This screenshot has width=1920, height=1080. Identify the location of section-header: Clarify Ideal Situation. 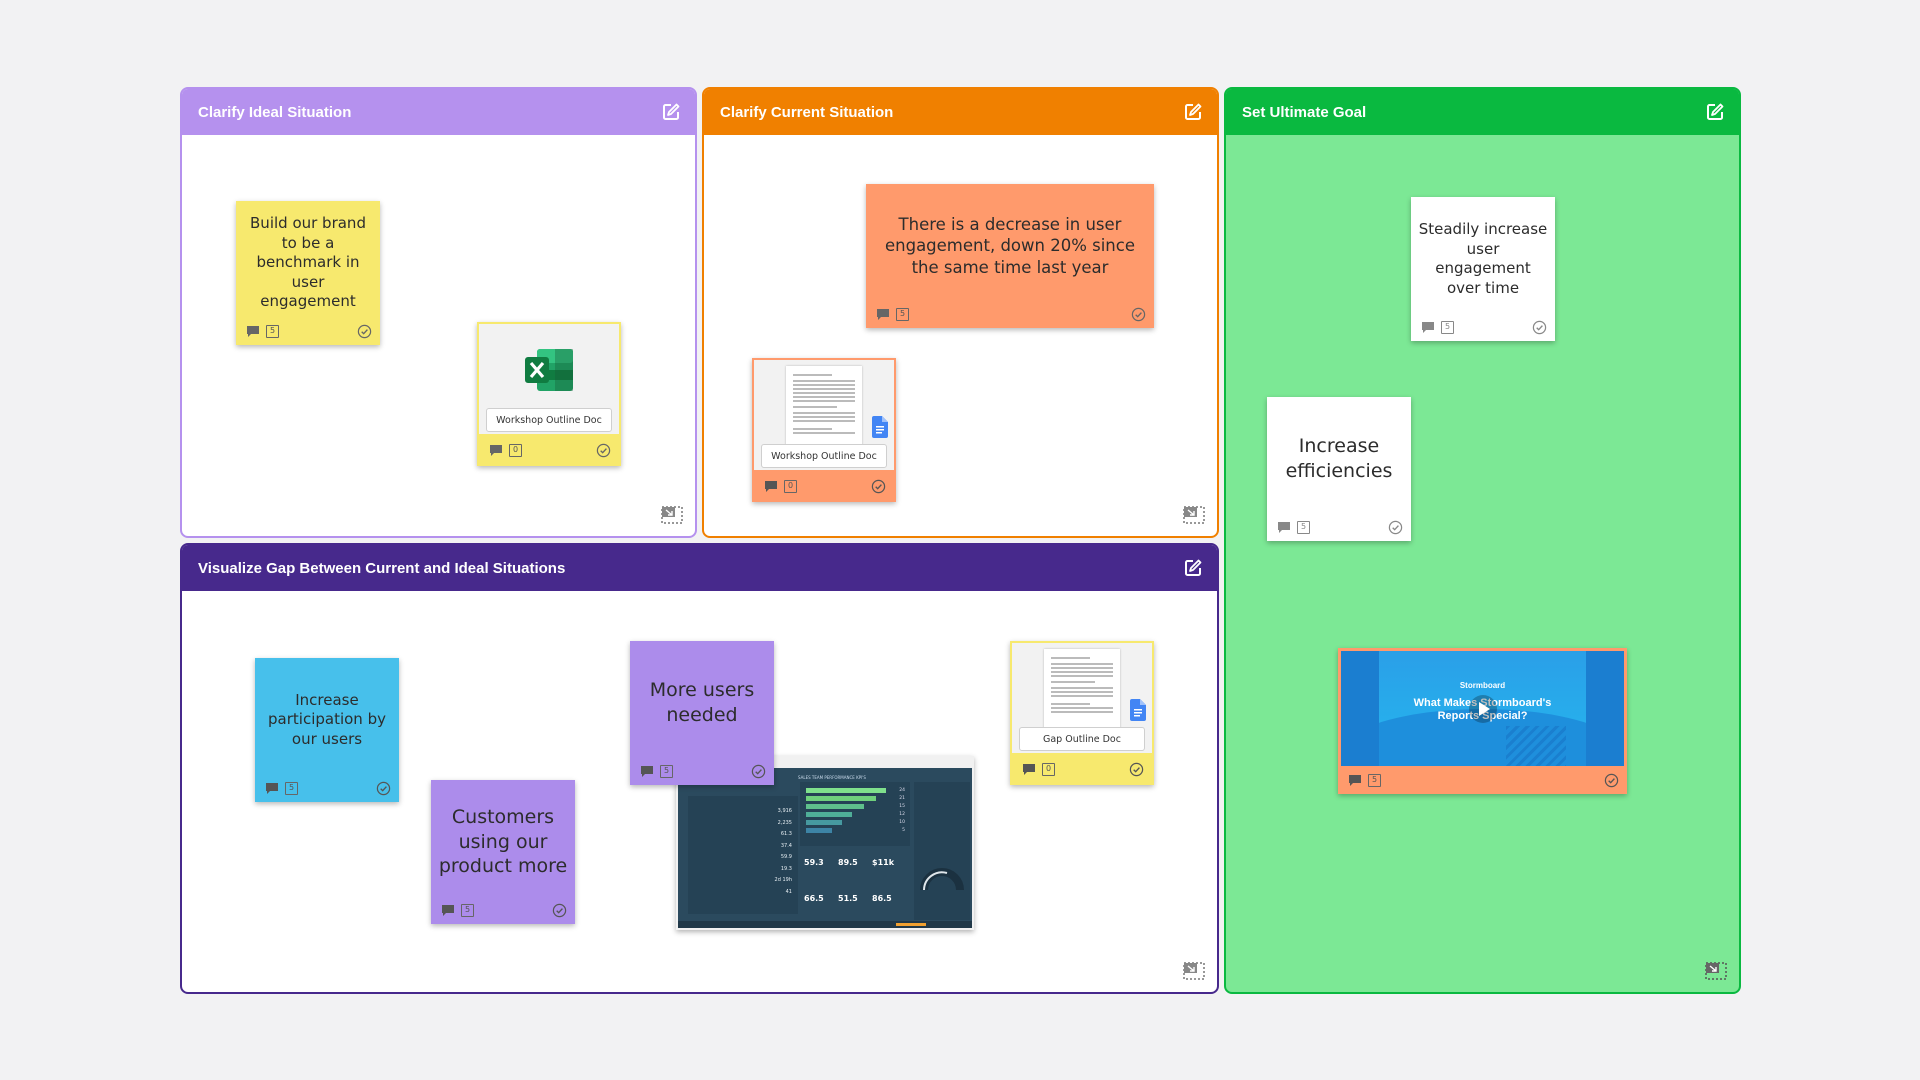
(438, 112).